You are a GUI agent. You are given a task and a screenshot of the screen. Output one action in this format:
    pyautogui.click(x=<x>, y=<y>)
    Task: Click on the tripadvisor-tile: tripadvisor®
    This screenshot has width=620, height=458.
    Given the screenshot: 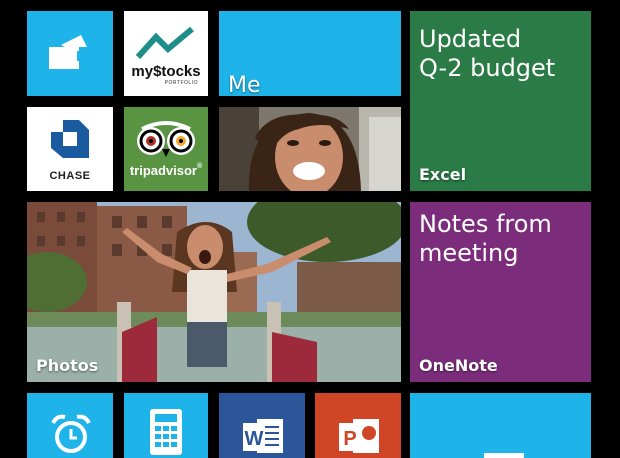 What is the action you would take?
    pyautogui.click(x=166, y=149)
    